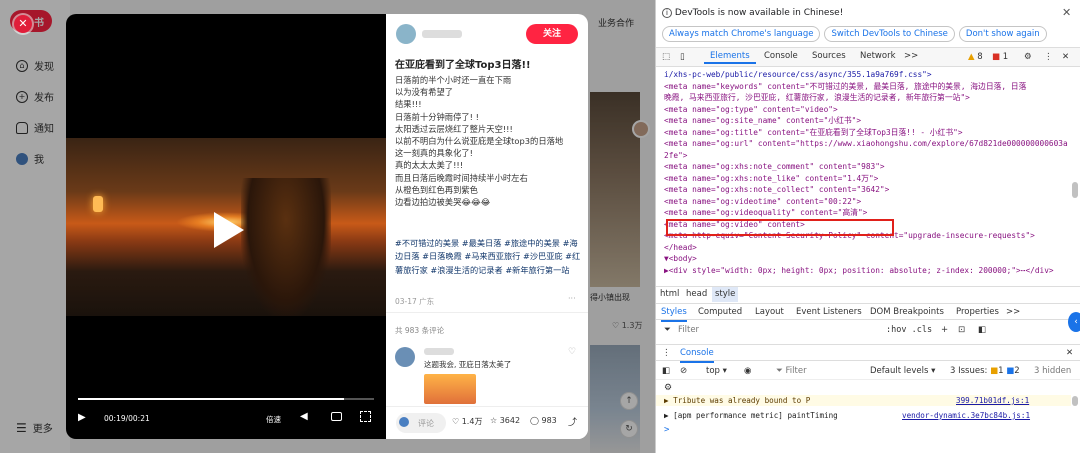 This screenshot has width=1080, height=453. I want to click on comment-text: 这题我会, 亚庇日落太美了, so click(468, 364).